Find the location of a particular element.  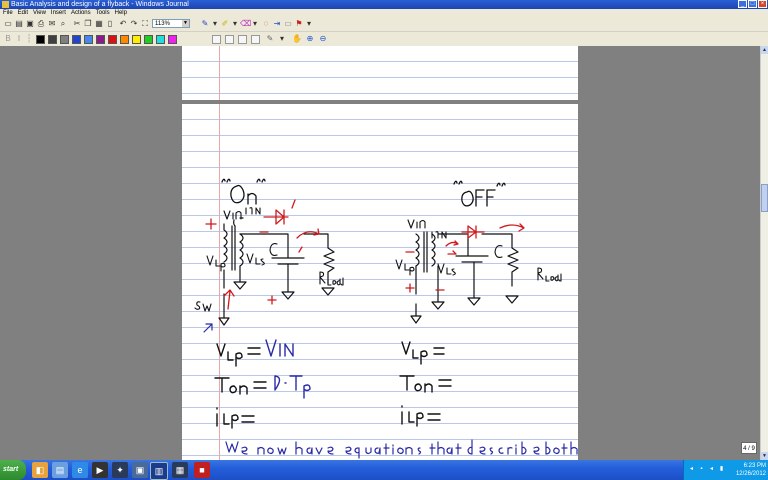

flag-icon: ⚑ is located at coordinates (299, 24).